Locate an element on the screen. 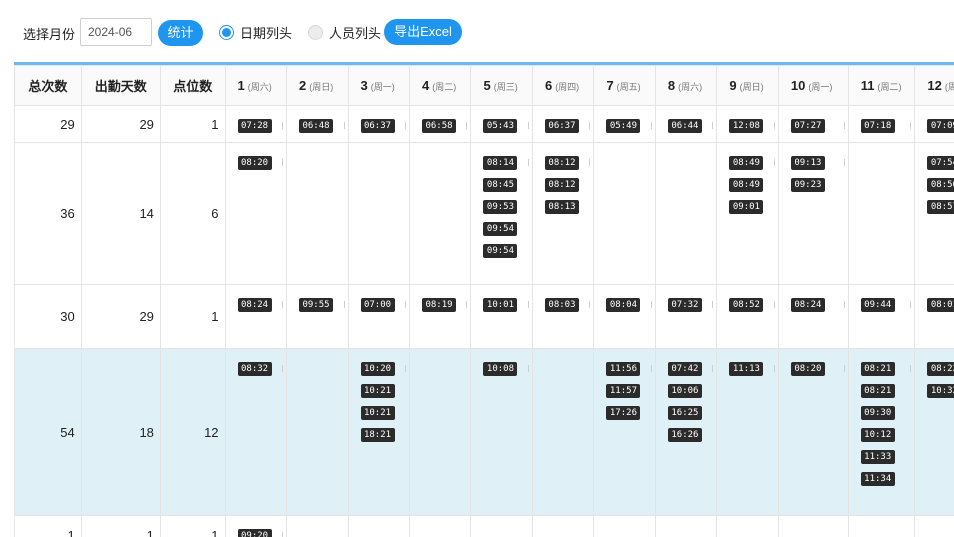  check-in-time-chip: 10:20 is located at coordinates (377, 369).